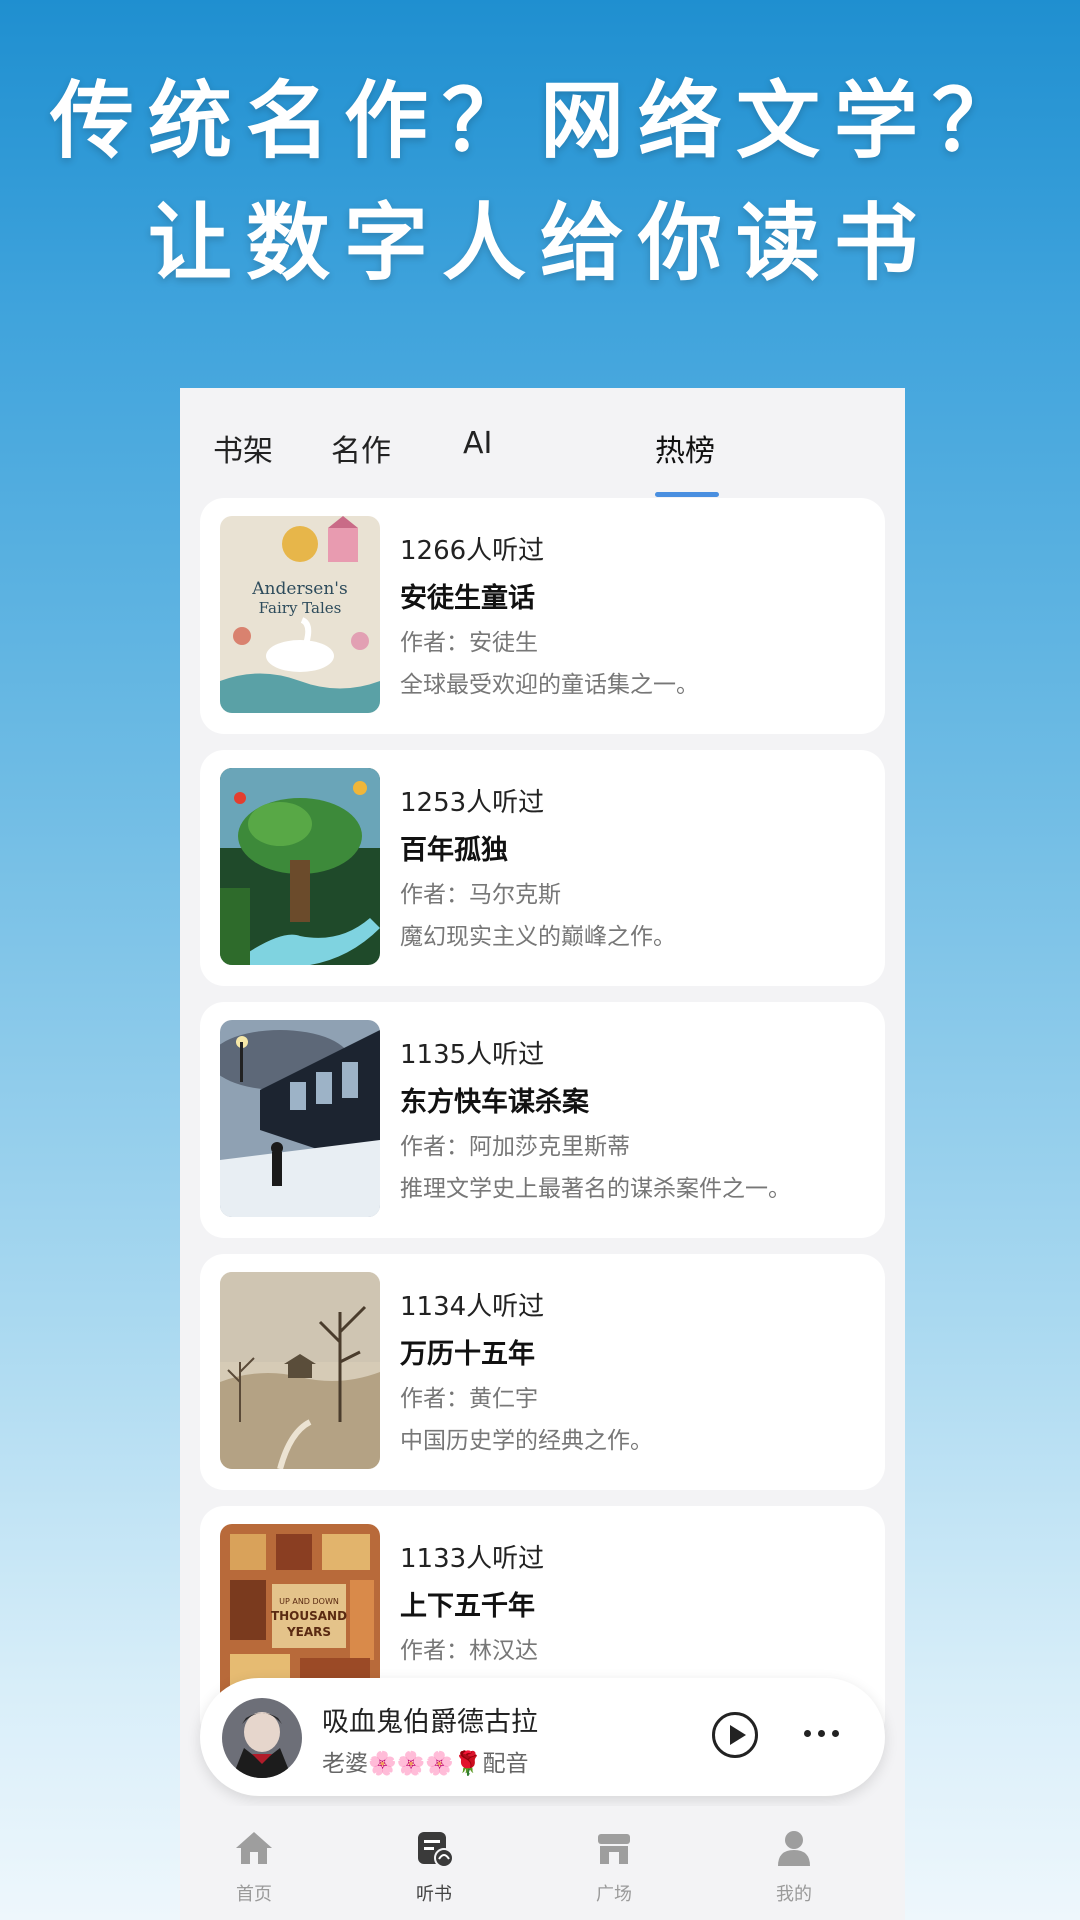 This screenshot has width=1080, height=1920. I want to click on cover-title-2: Fairy Tales, so click(300, 608).